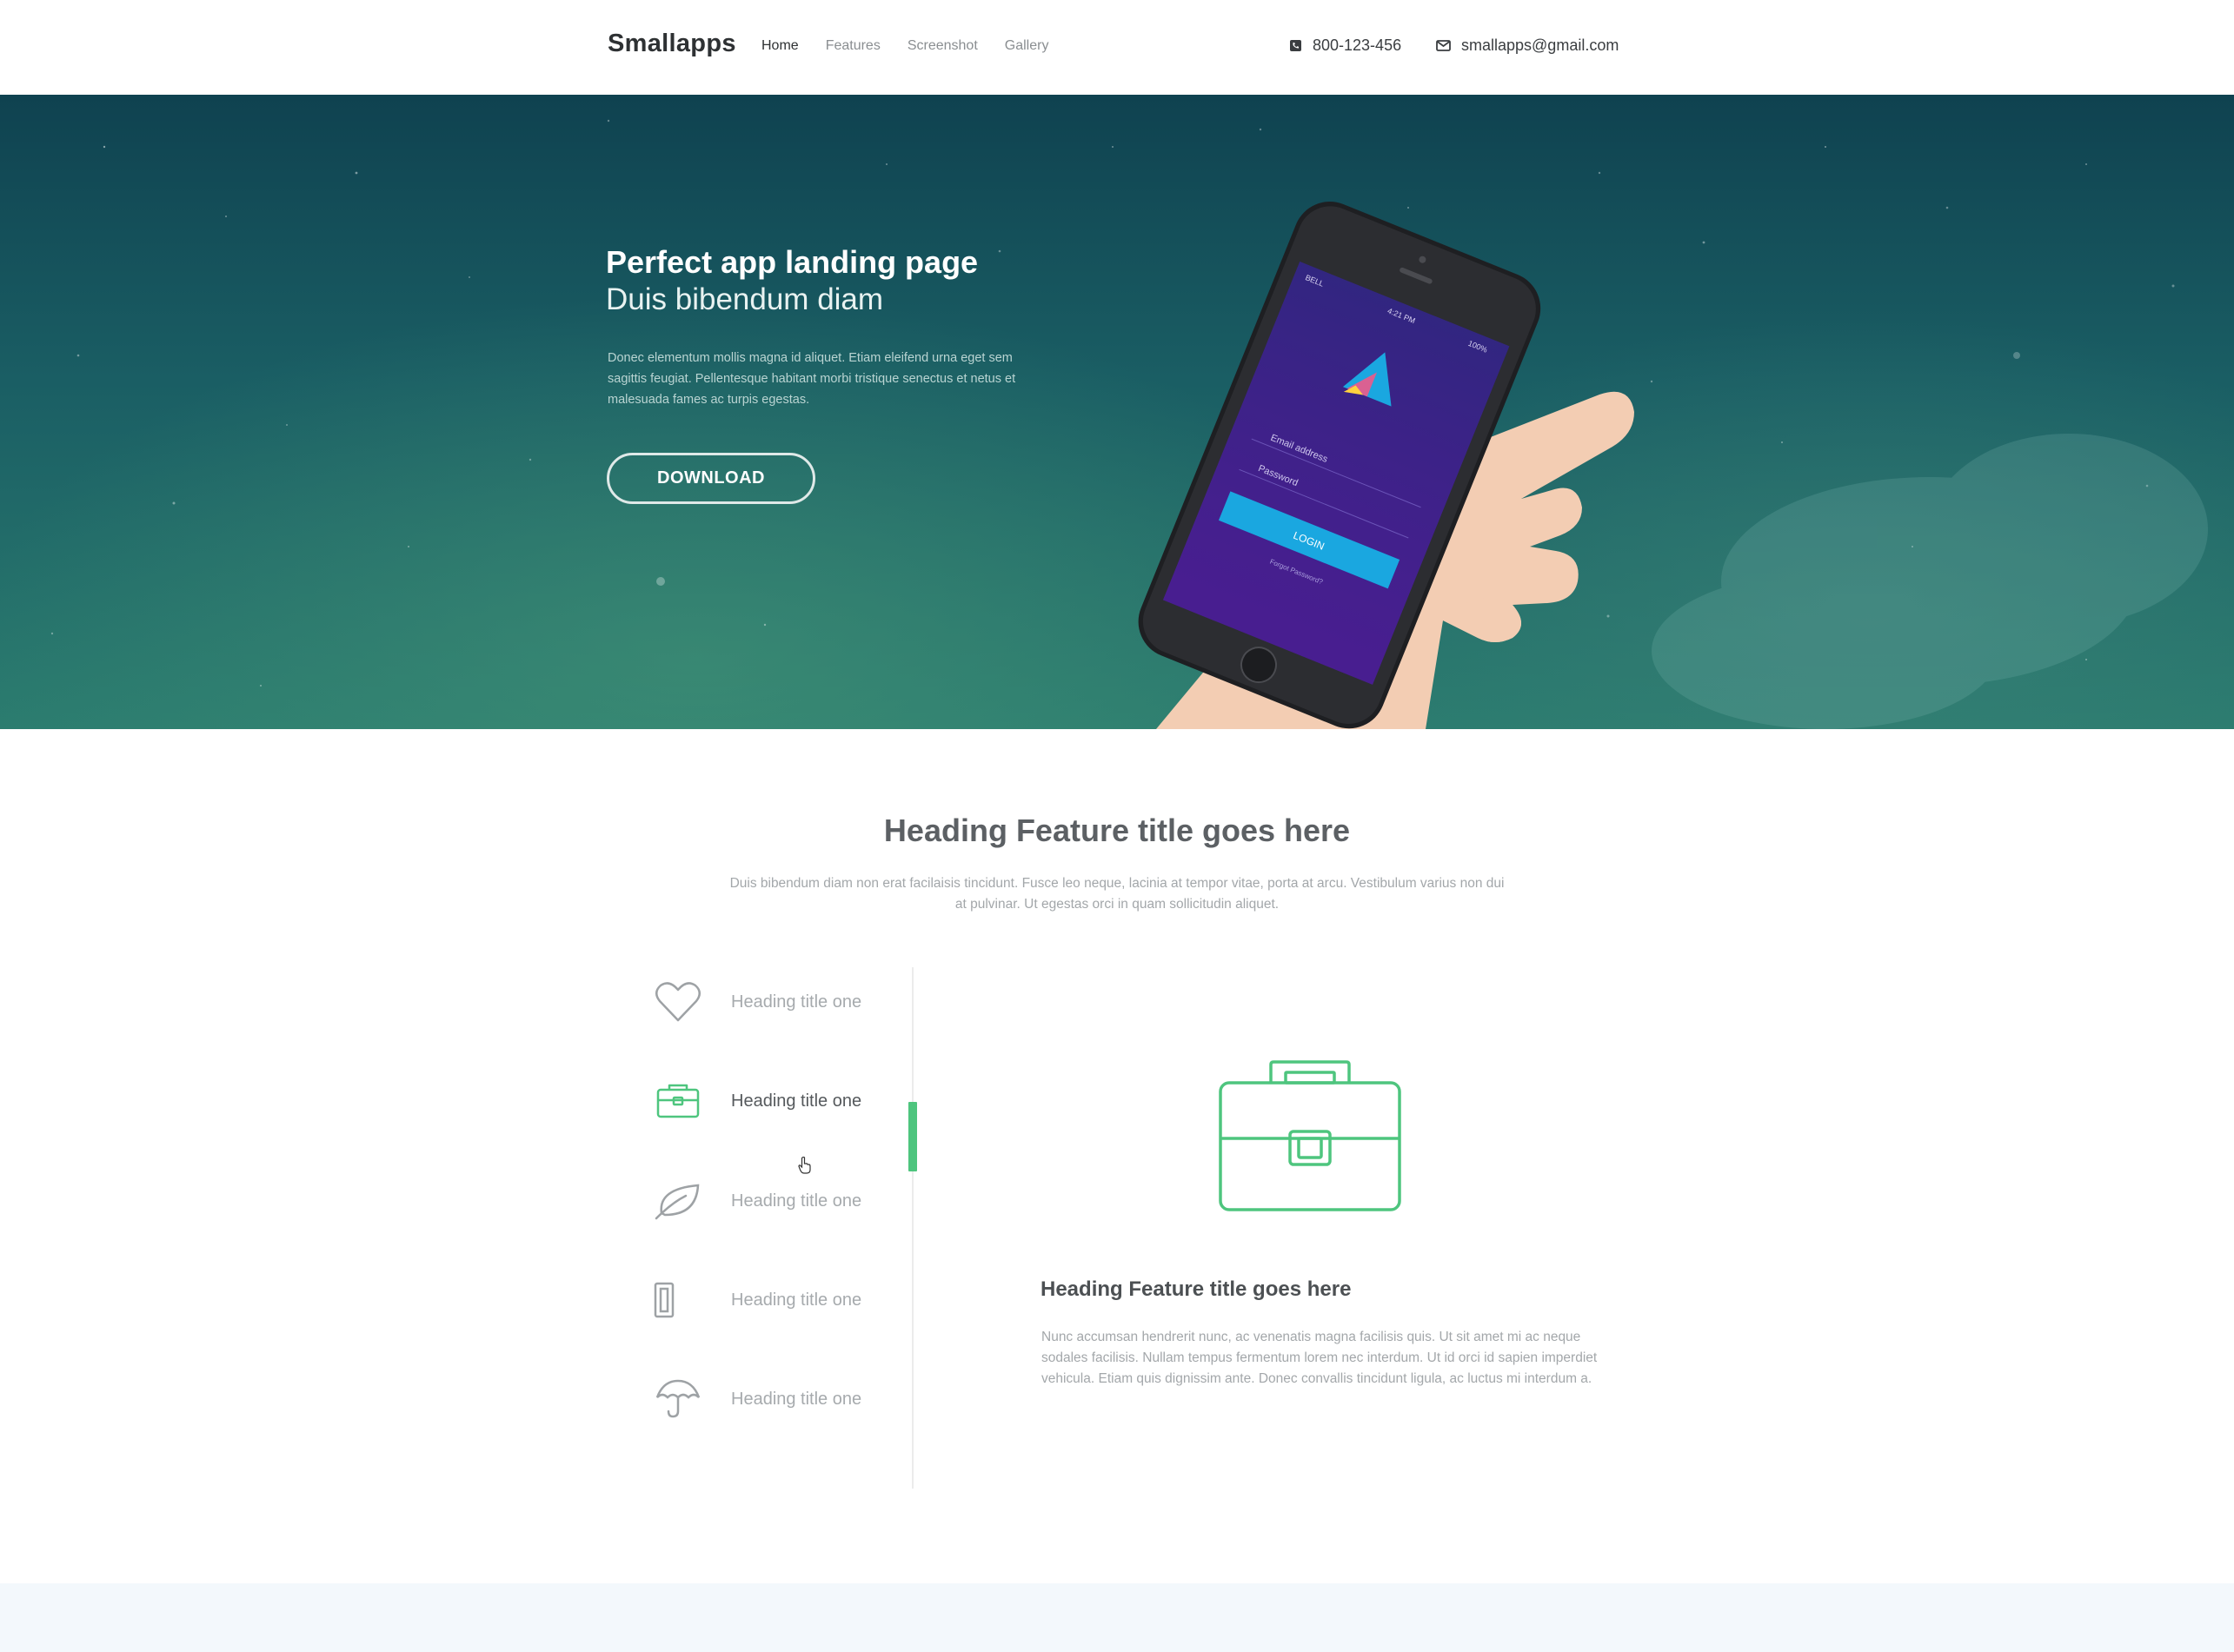  I want to click on nav-home: Home, so click(780, 46).